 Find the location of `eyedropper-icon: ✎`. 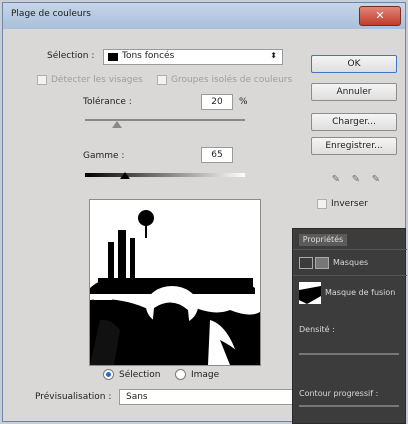

eyedropper-icon: ✎ is located at coordinates (336, 180).